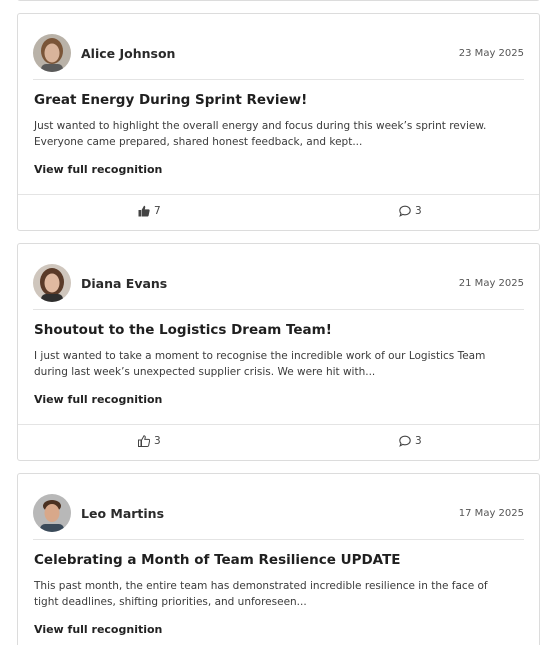 The height and width of the screenshot is (645, 559). Describe the element at coordinates (491, 53) in the screenshot. I see `post-date: 23 May 2025` at that location.